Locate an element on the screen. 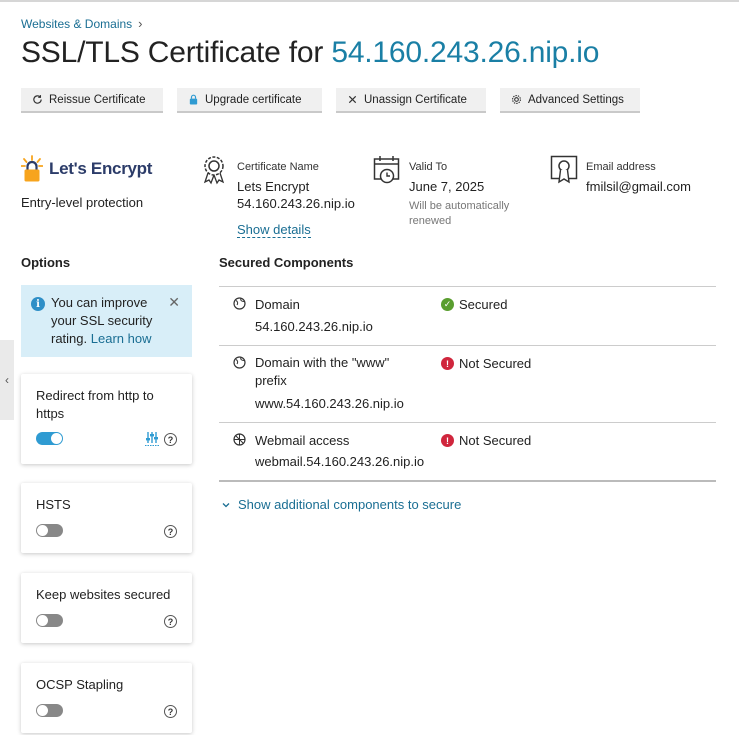 The width and height of the screenshot is (739, 735). provider-block: Let's Encrypt Entry-level protection is located at coordinates (86, 182).